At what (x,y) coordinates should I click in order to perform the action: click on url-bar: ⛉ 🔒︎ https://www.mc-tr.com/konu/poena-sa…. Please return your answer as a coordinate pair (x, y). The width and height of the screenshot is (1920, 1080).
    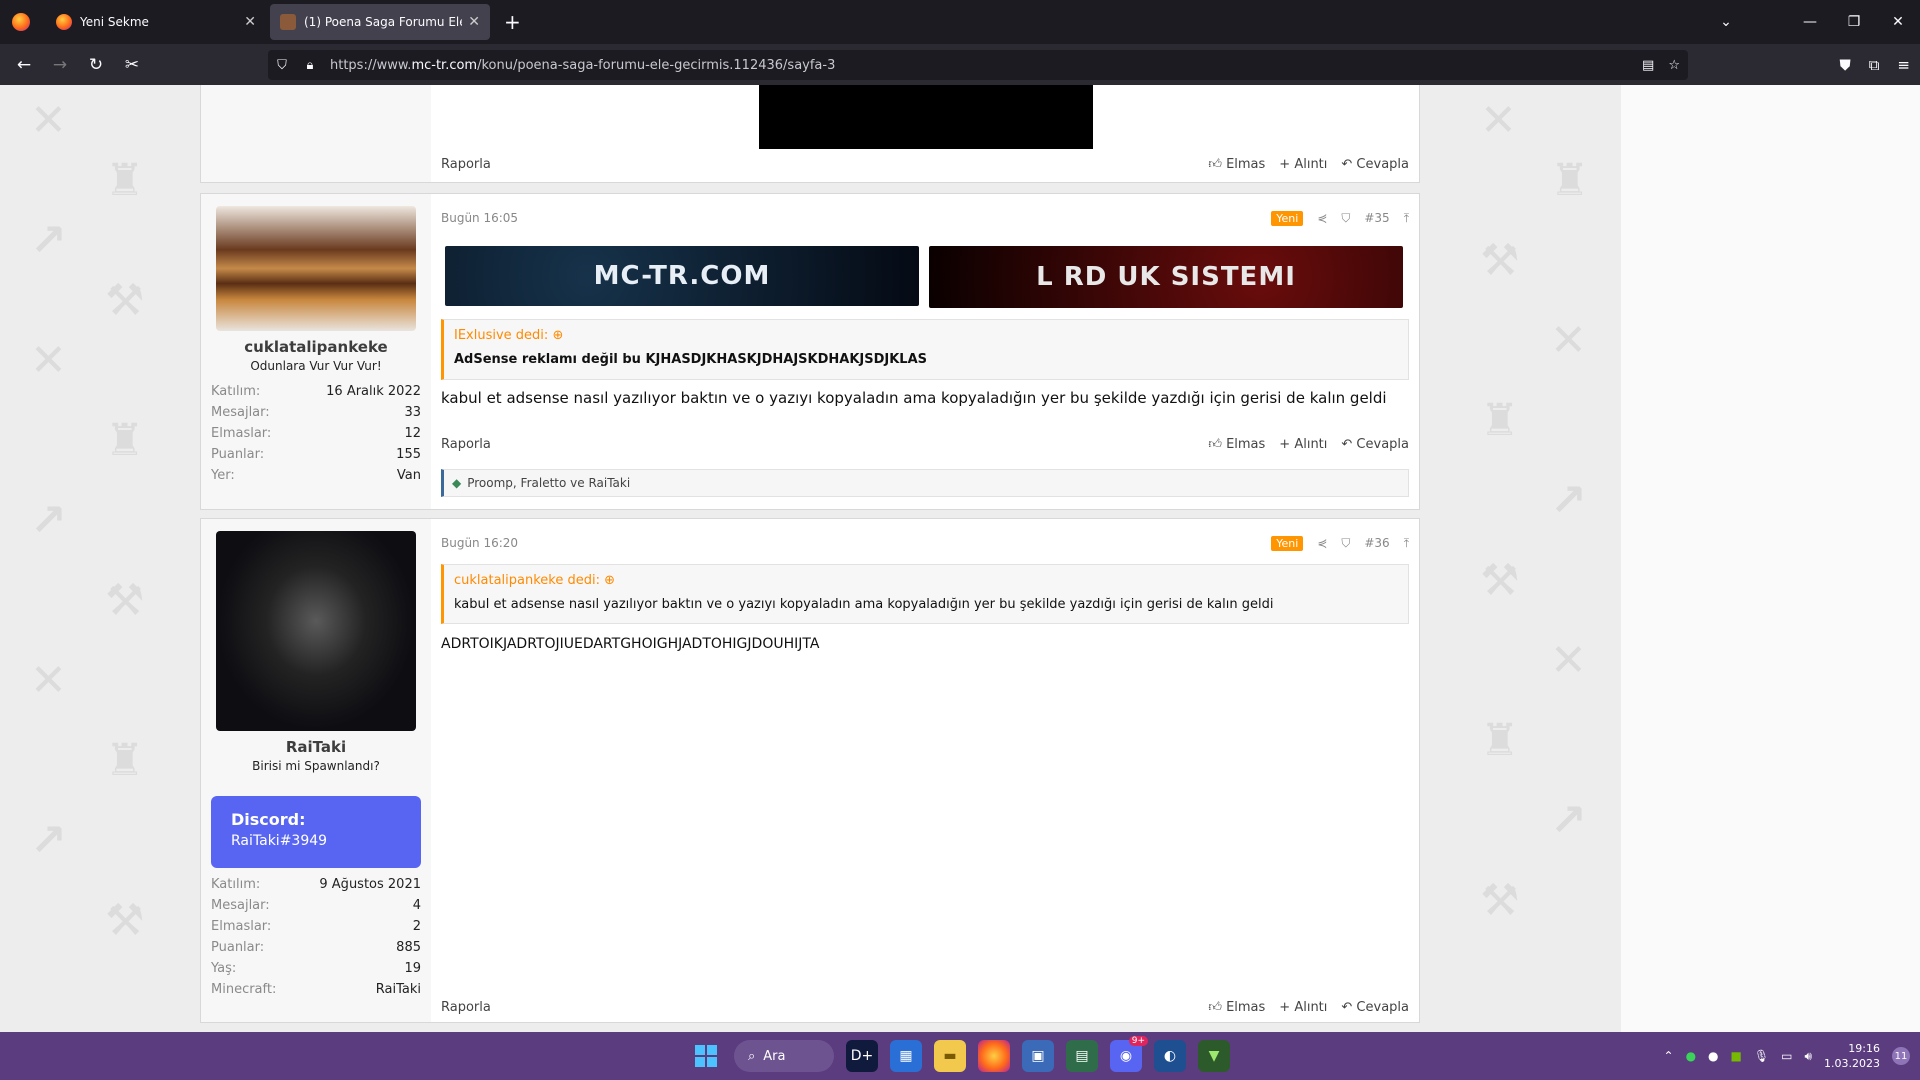
    Looking at the image, I should click on (978, 65).